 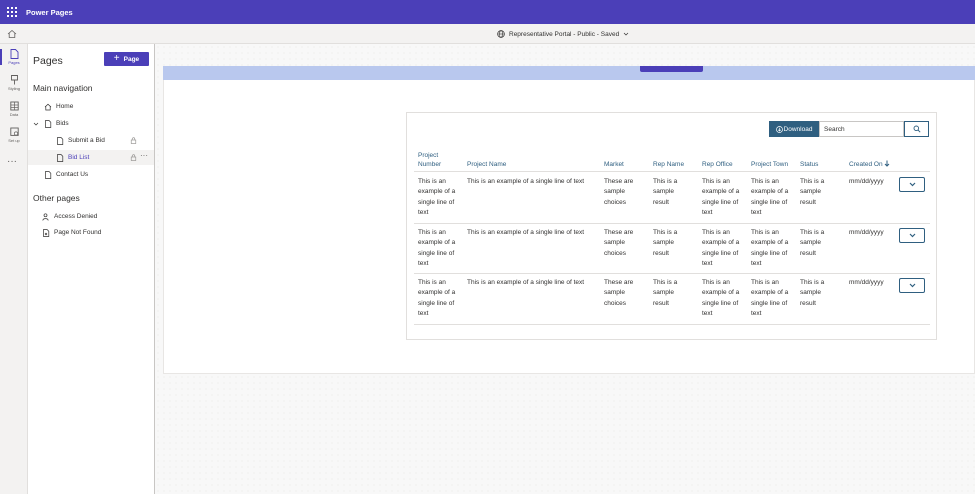 I want to click on nav-item-bid-list-label: Bid List, so click(x=79, y=157).